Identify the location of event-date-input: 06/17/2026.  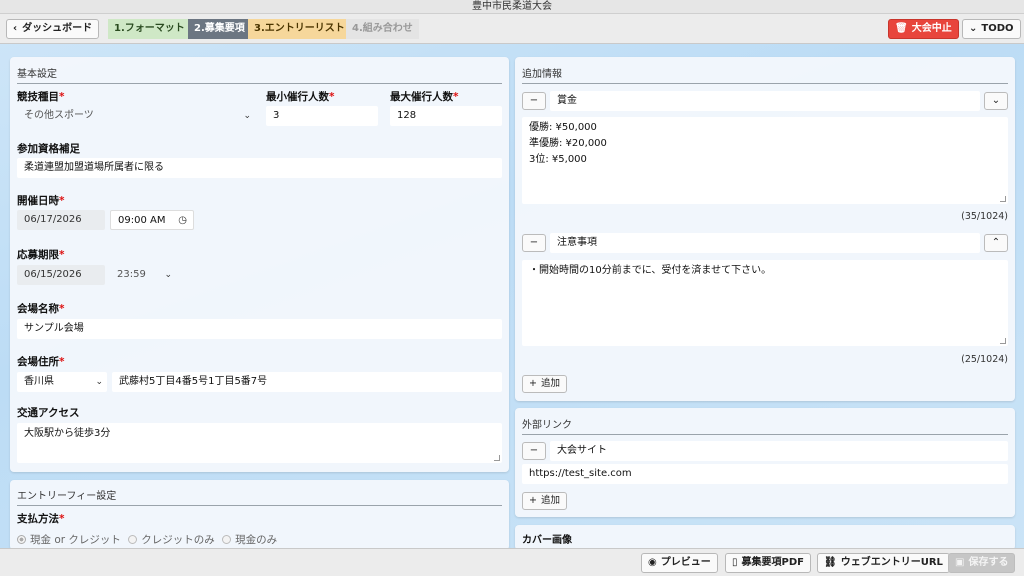
(61, 220).